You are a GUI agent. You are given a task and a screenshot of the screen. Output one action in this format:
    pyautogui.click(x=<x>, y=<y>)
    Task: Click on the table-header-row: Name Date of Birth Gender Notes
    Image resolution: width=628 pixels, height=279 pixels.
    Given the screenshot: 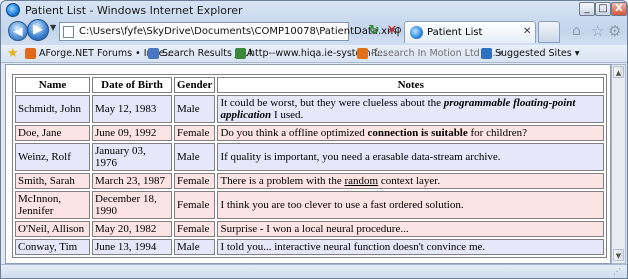 What is the action you would take?
    pyautogui.click(x=309, y=85)
    